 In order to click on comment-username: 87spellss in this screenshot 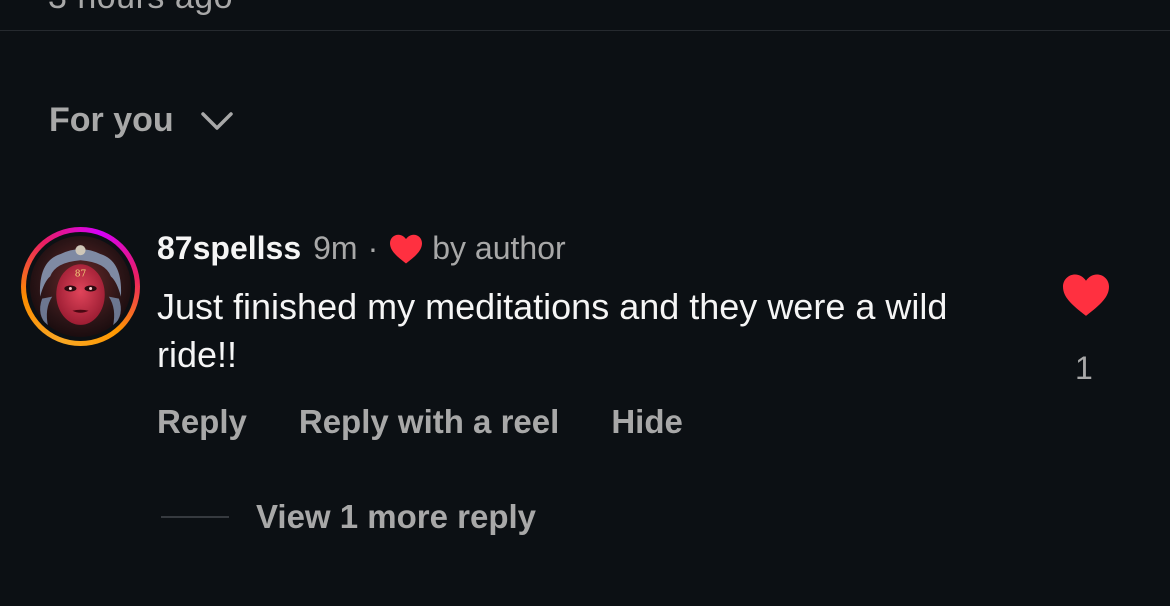, I will do `click(229, 248)`.